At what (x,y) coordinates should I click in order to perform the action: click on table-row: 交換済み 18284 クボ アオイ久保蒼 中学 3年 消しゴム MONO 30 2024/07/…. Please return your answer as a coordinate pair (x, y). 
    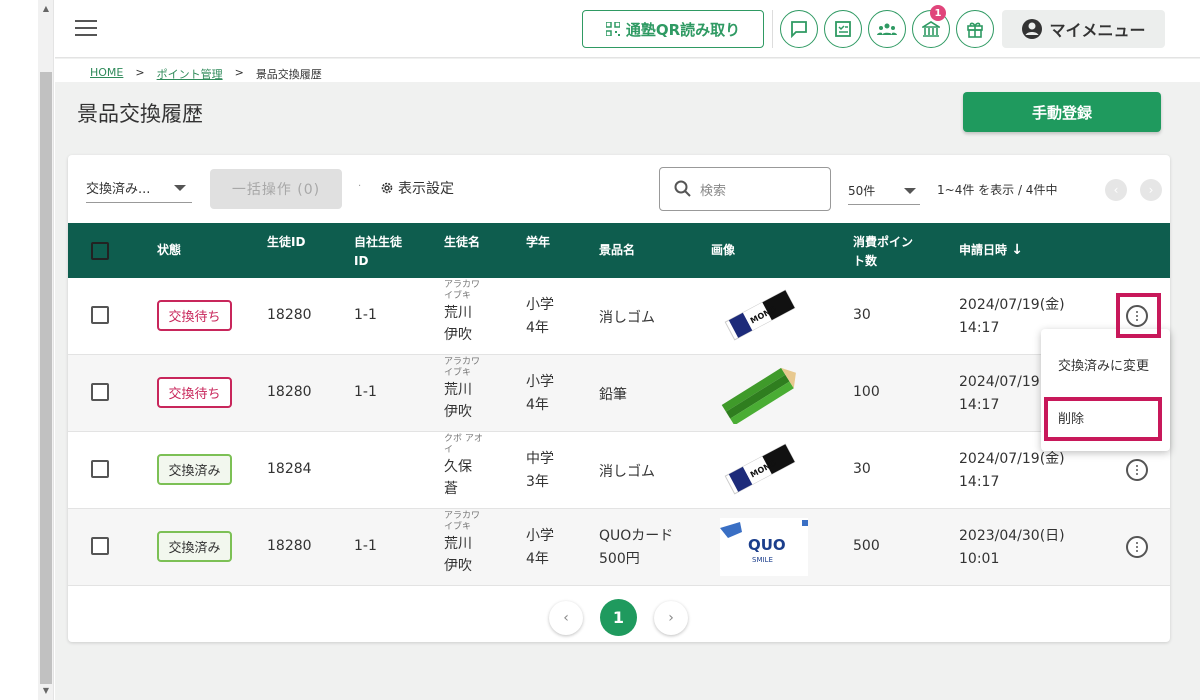
    Looking at the image, I should click on (619, 470).